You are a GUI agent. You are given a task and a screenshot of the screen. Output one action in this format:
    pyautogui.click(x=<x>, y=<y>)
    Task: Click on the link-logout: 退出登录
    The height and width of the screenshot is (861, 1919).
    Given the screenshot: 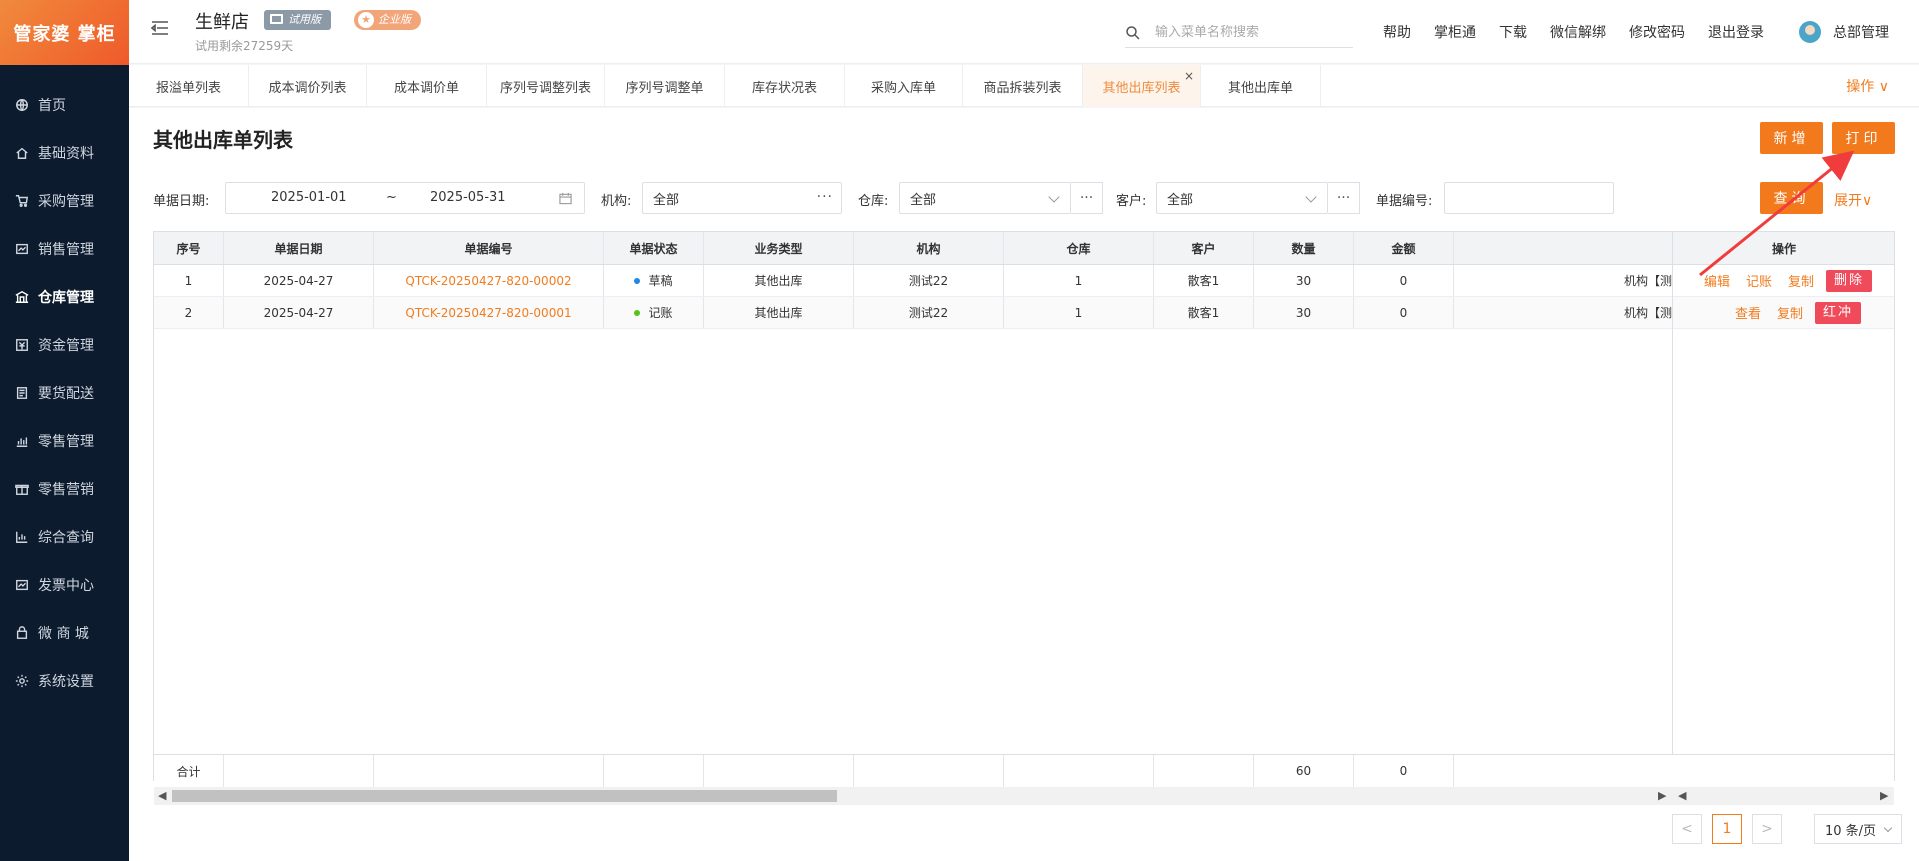 What is the action you would take?
    pyautogui.click(x=1736, y=32)
    